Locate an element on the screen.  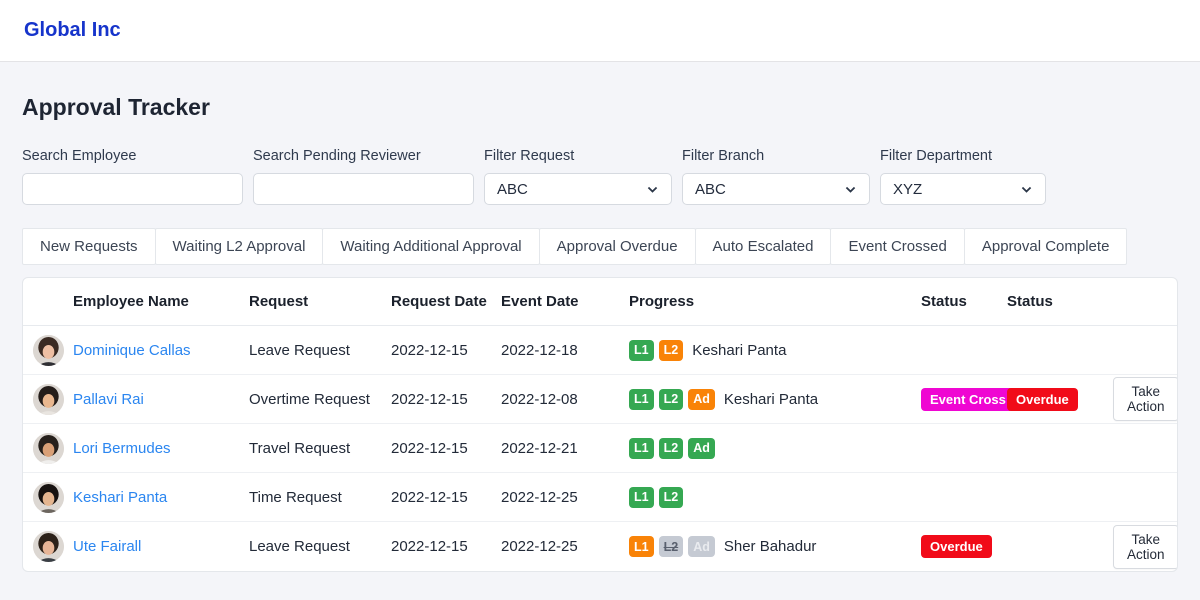
employee-name-link: Dominique Callas is located at coordinates (132, 350).